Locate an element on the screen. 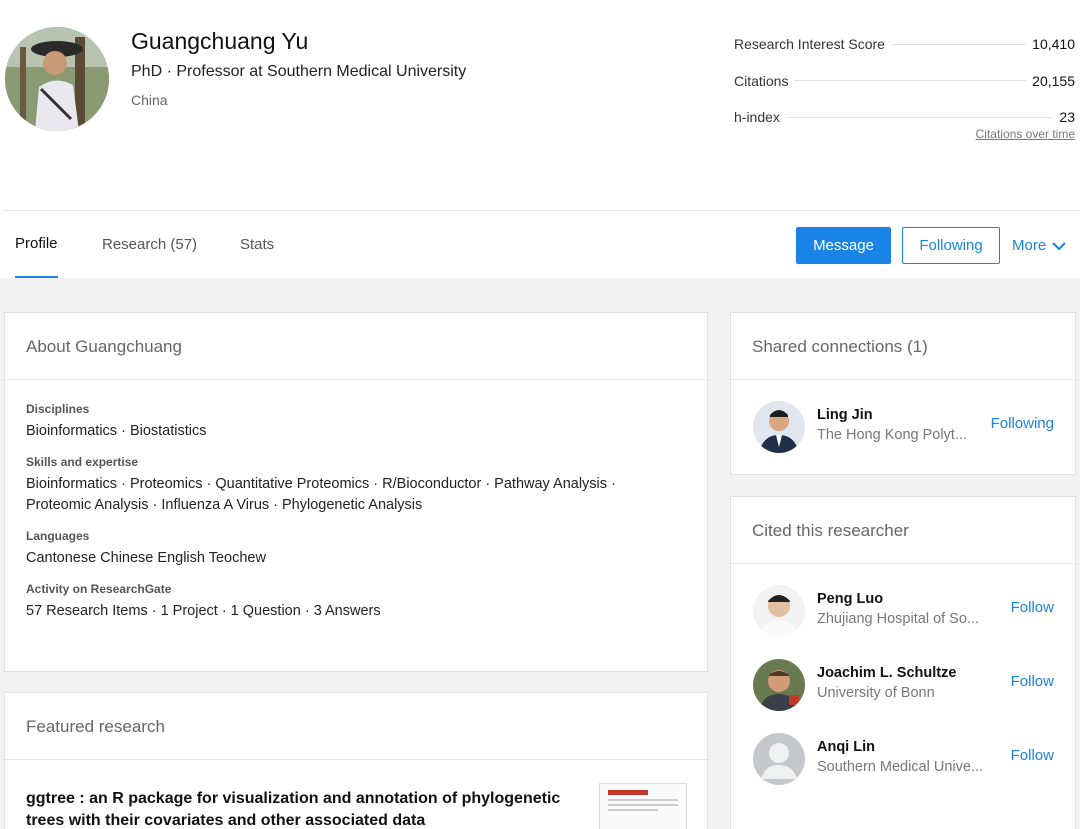  featured-heading: Featured research is located at coordinates (356, 726).